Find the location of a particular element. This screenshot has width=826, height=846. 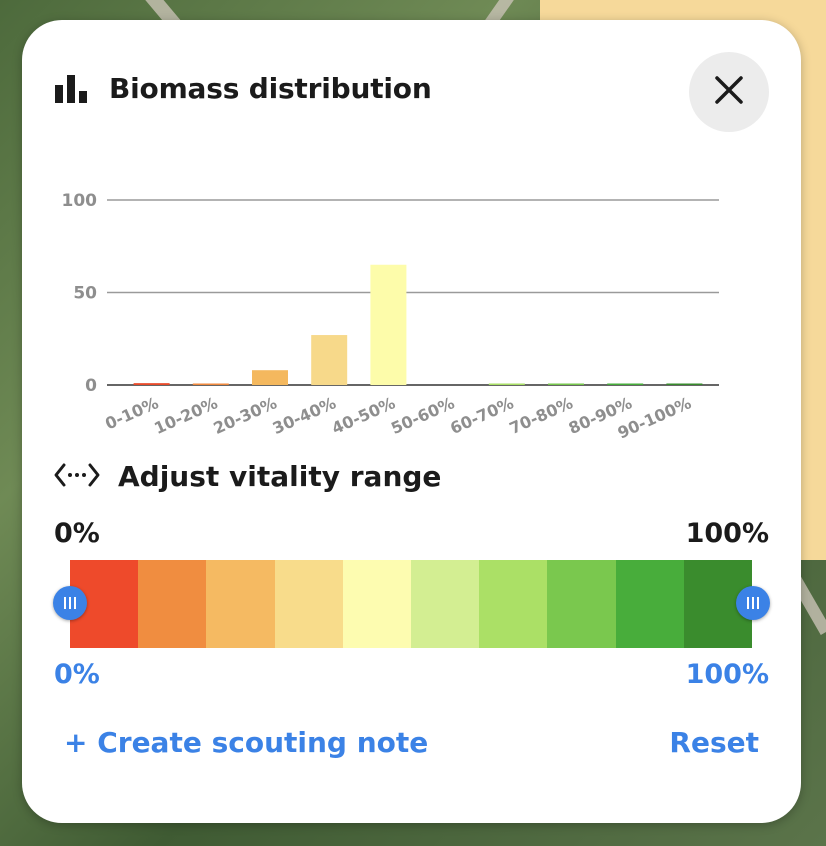

bar-90-100% is located at coordinates (684, 384).